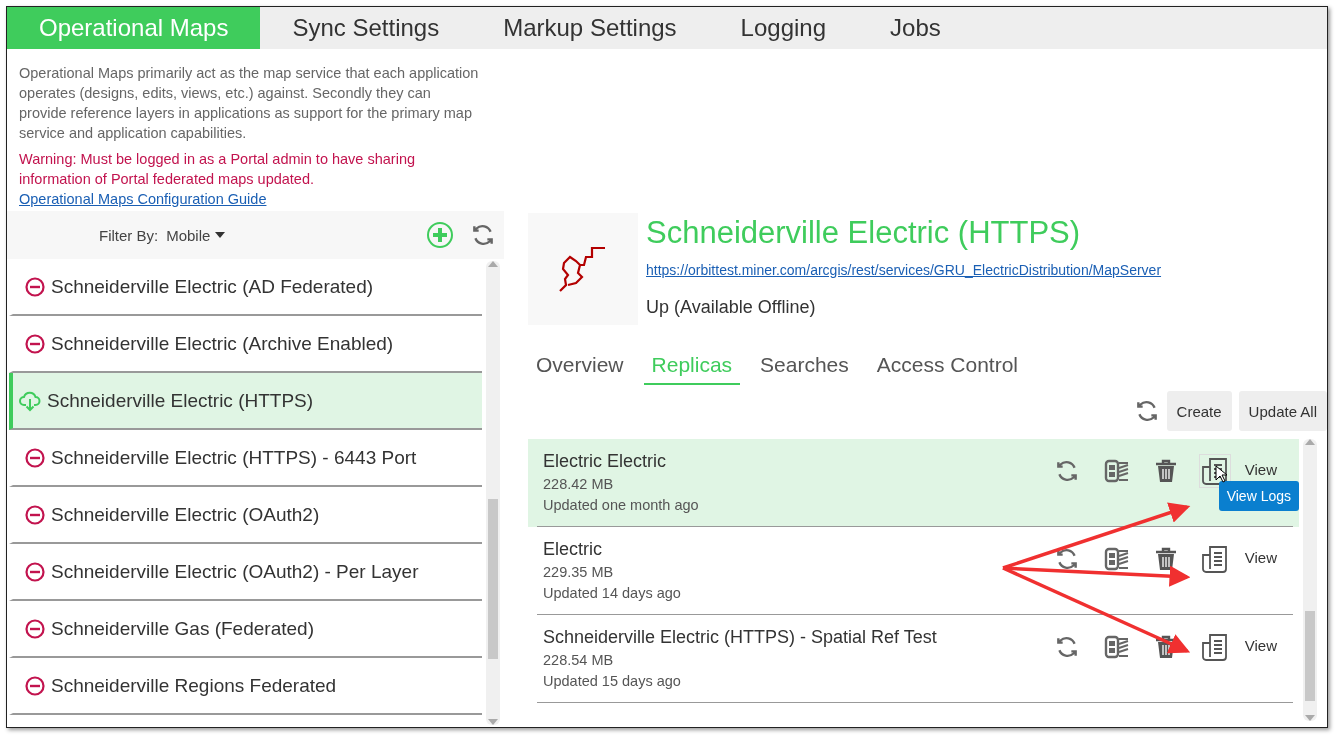 The width and height of the screenshot is (1336, 737). Describe the element at coordinates (947, 367) in the screenshot. I see `detail-tab: Access Control` at that location.